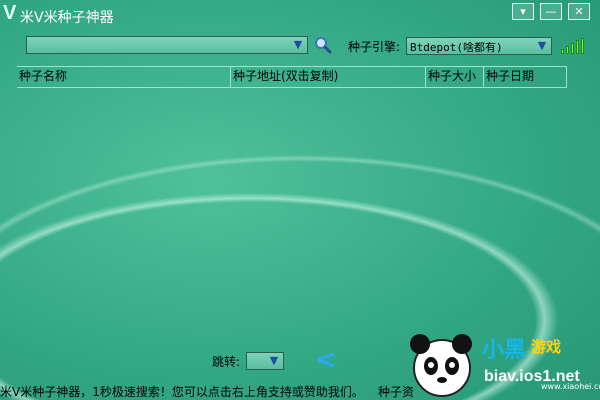  I want to click on watermark-logo: 小黑 游戏 biav.ios1.net www.xiaohei.com, so click(503, 365).